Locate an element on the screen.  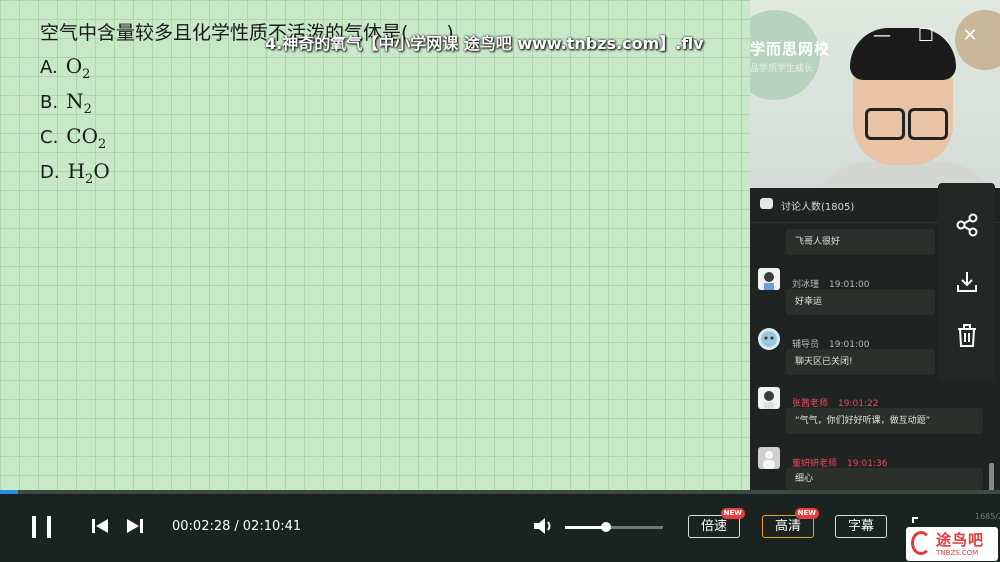
next-icon is located at coordinates (135, 526).